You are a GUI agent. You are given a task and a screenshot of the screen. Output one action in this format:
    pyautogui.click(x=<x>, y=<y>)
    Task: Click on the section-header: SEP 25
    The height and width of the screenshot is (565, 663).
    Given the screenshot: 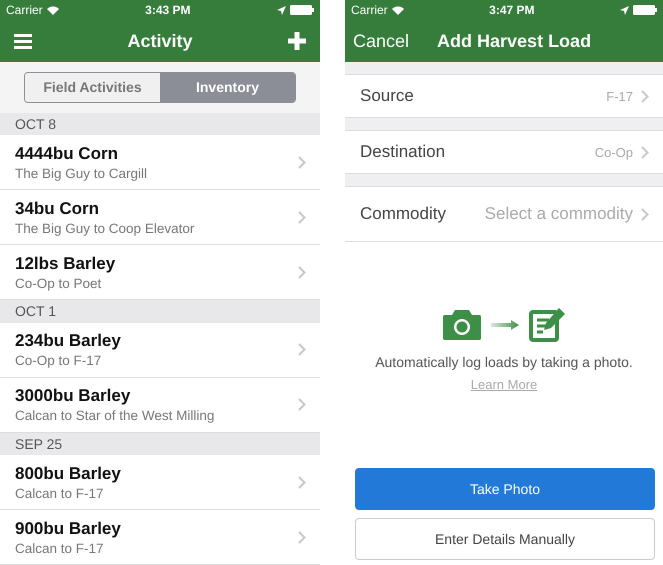 What is the action you would take?
    pyautogui.click(x=160, y=444)
    